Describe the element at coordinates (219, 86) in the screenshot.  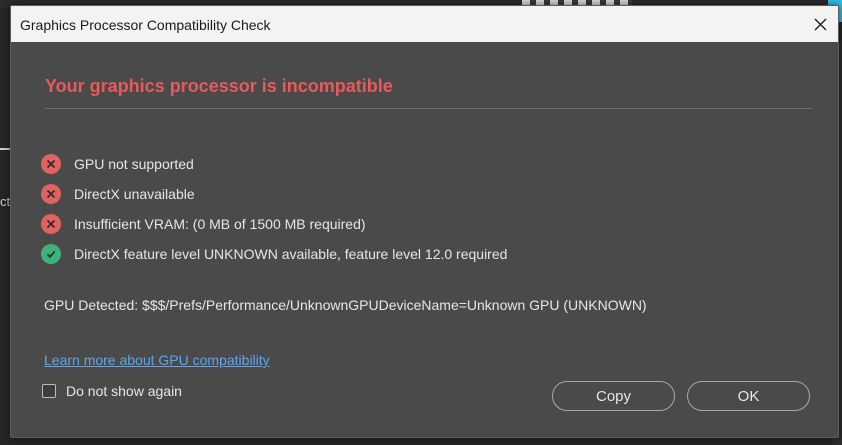
I see `error-heading: Your graphics processor is incompatible` at that location.